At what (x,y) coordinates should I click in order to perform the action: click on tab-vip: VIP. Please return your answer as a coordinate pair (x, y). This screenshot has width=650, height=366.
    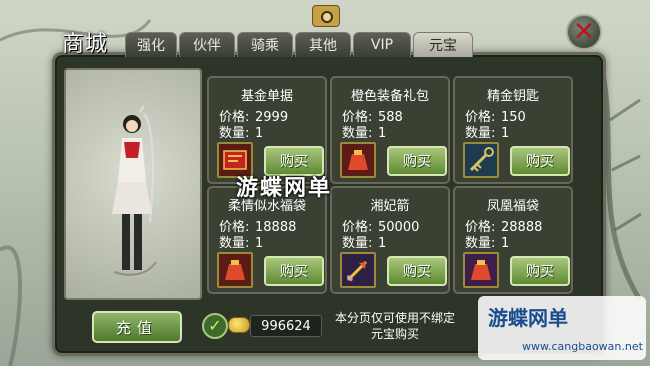
    Looking at the image, I should click on (382, 44).